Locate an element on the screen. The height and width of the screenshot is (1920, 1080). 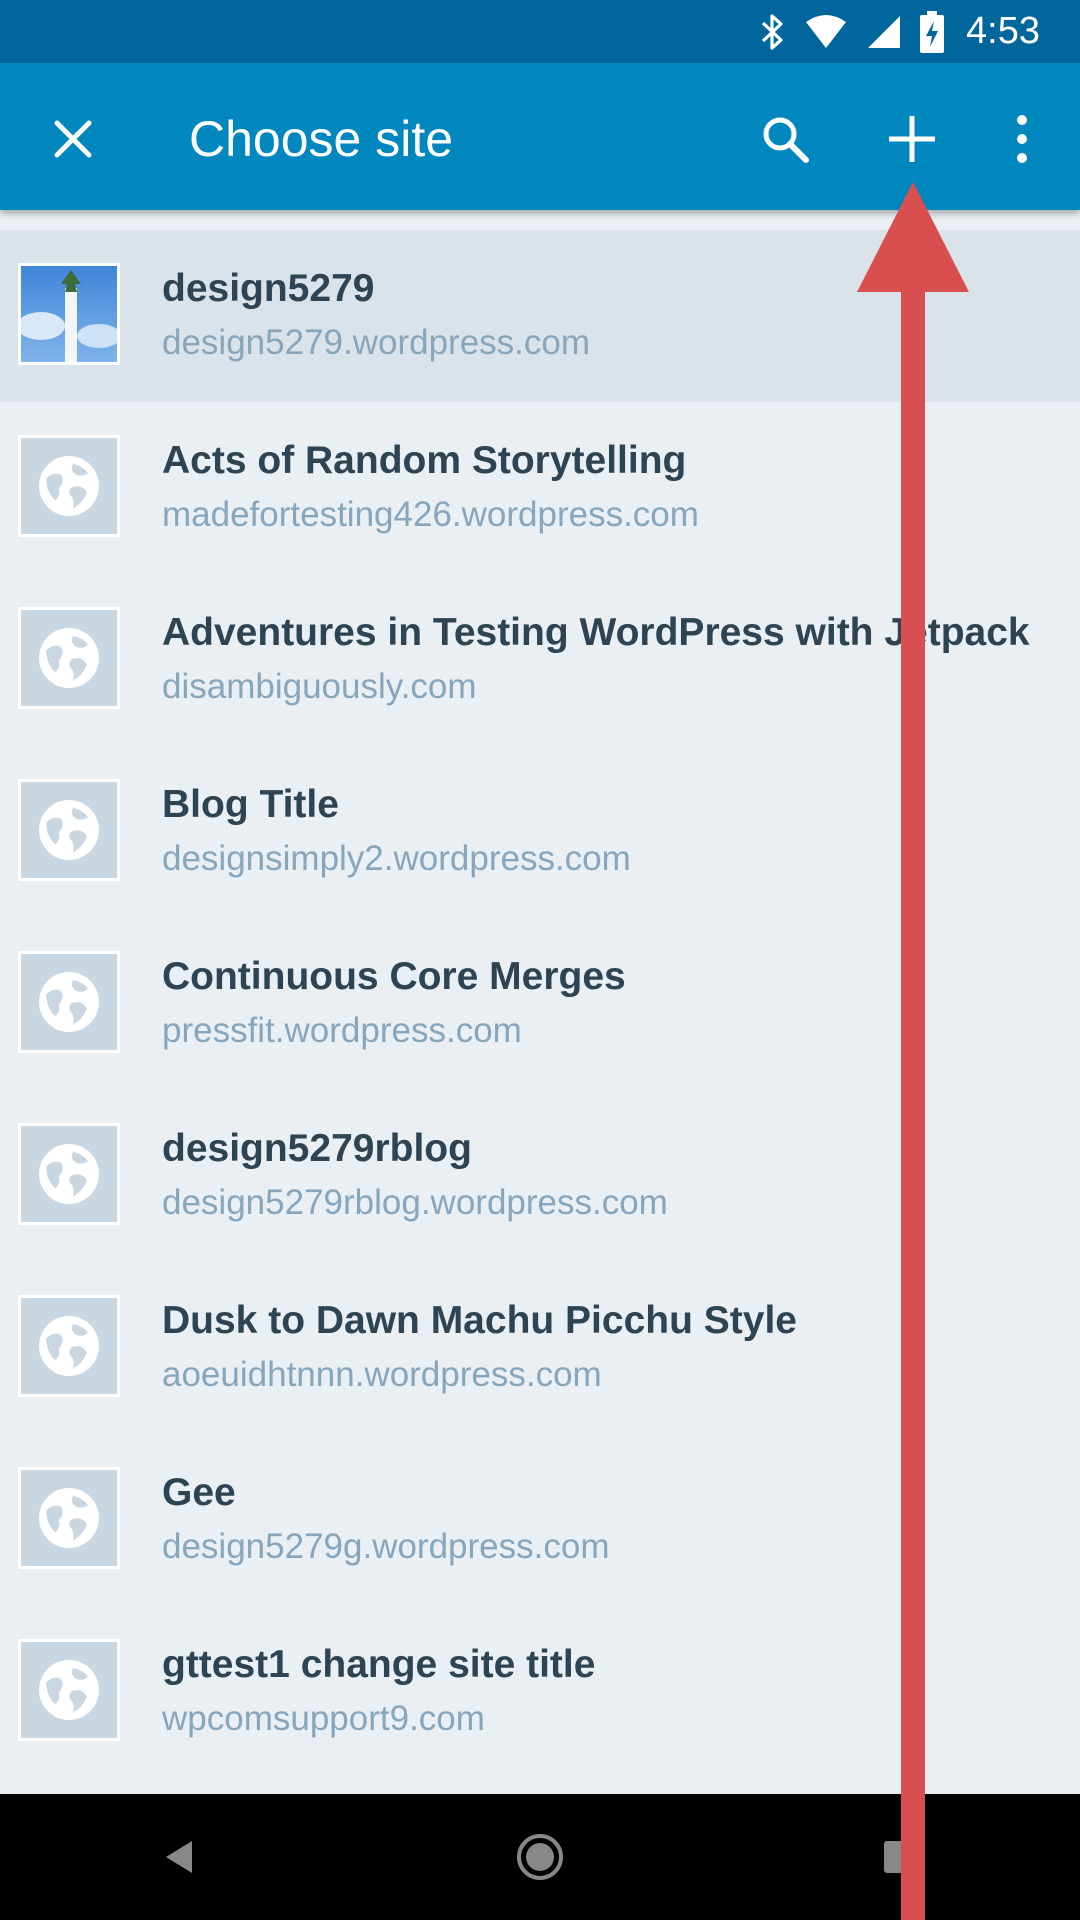
recents-icon is located at coordinates (900, 1857).